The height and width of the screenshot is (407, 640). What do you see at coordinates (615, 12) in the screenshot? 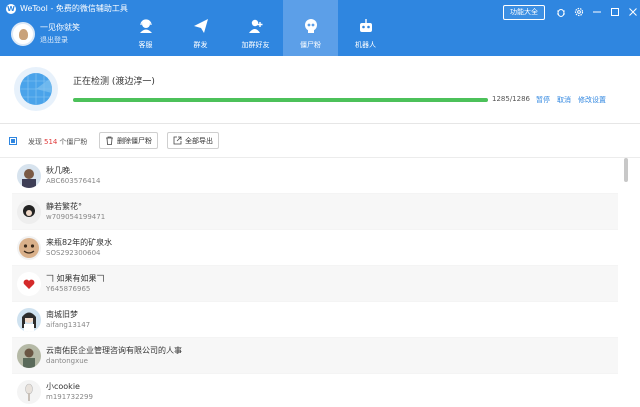
I see `maximize-icon` at bounding box center [615, 12].